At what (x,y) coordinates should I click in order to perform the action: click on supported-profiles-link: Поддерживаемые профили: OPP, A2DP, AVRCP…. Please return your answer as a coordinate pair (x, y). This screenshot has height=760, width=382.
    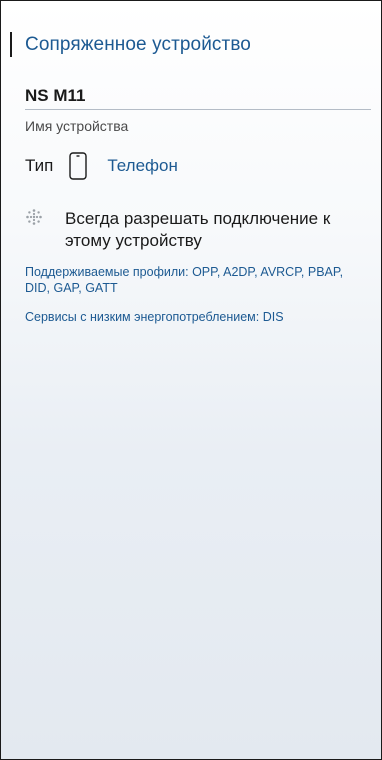
    Looking at the image, I should click on (197, 280).